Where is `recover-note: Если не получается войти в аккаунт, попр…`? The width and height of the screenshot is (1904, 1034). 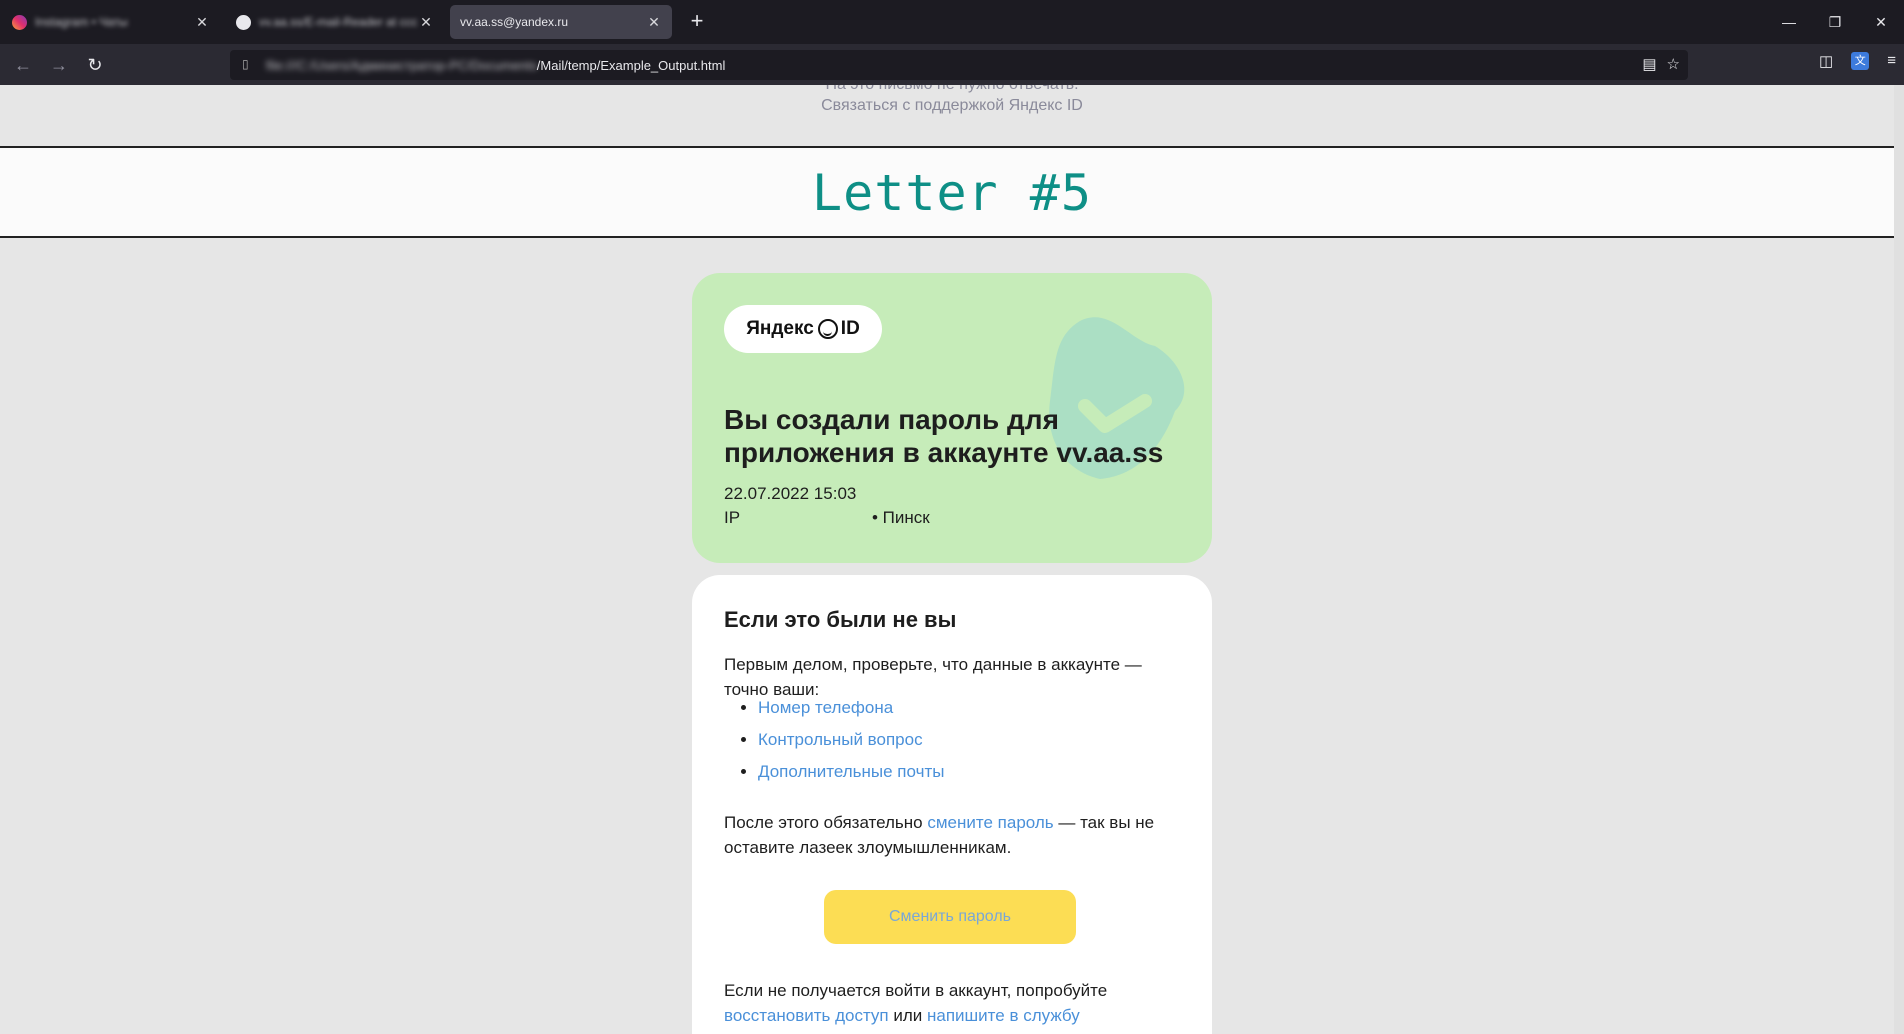 recover-note: Если не получается войти в аккаунт, попр… is located at coordinates (959, 1003).